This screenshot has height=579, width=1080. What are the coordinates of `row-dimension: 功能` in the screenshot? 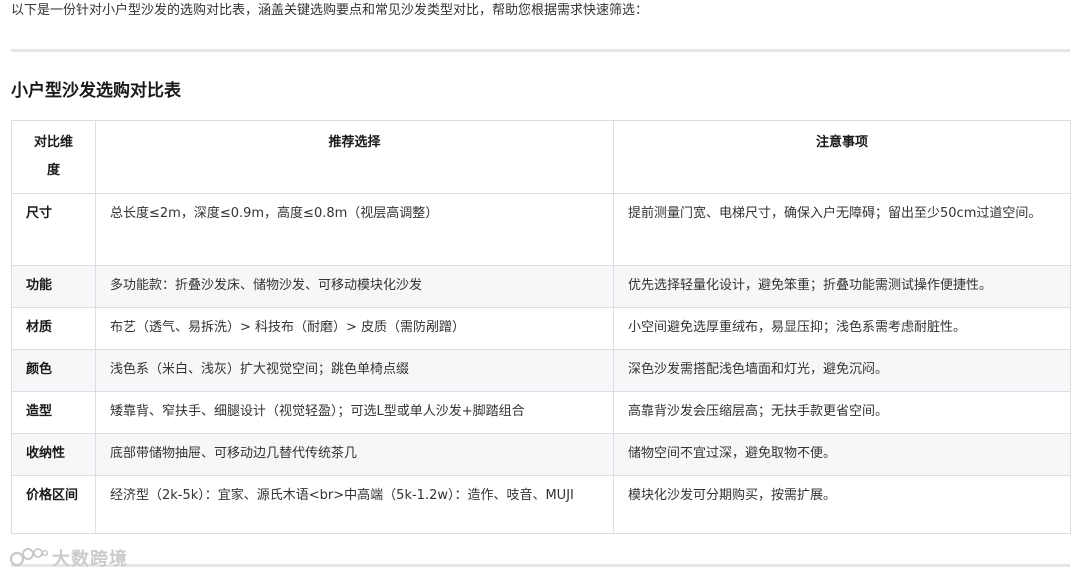 It's located at (53, 286).